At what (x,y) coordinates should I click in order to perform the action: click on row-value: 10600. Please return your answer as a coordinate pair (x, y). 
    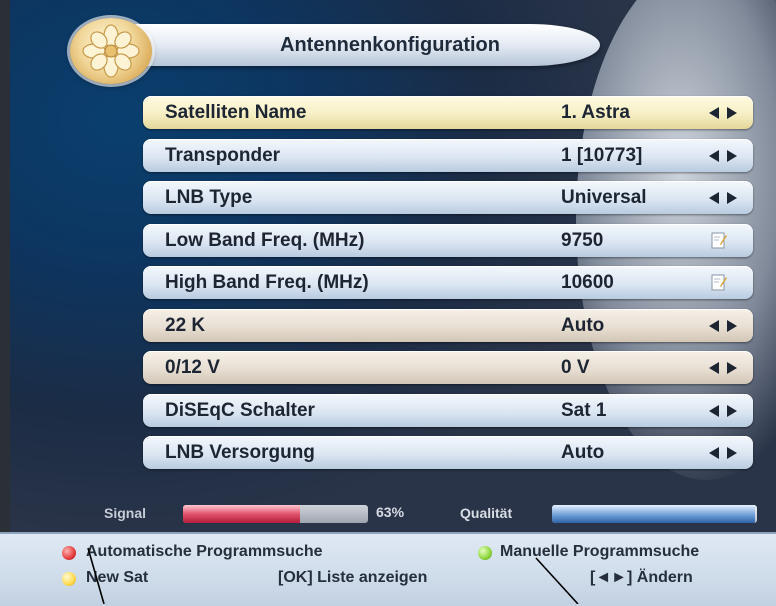
    Looking at the image, I should click on (587, 282).